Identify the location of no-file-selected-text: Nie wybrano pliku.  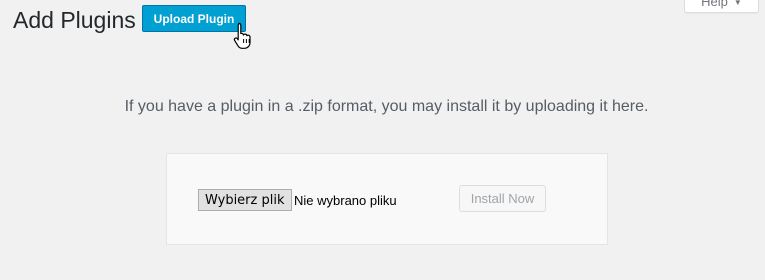
(345, 200).